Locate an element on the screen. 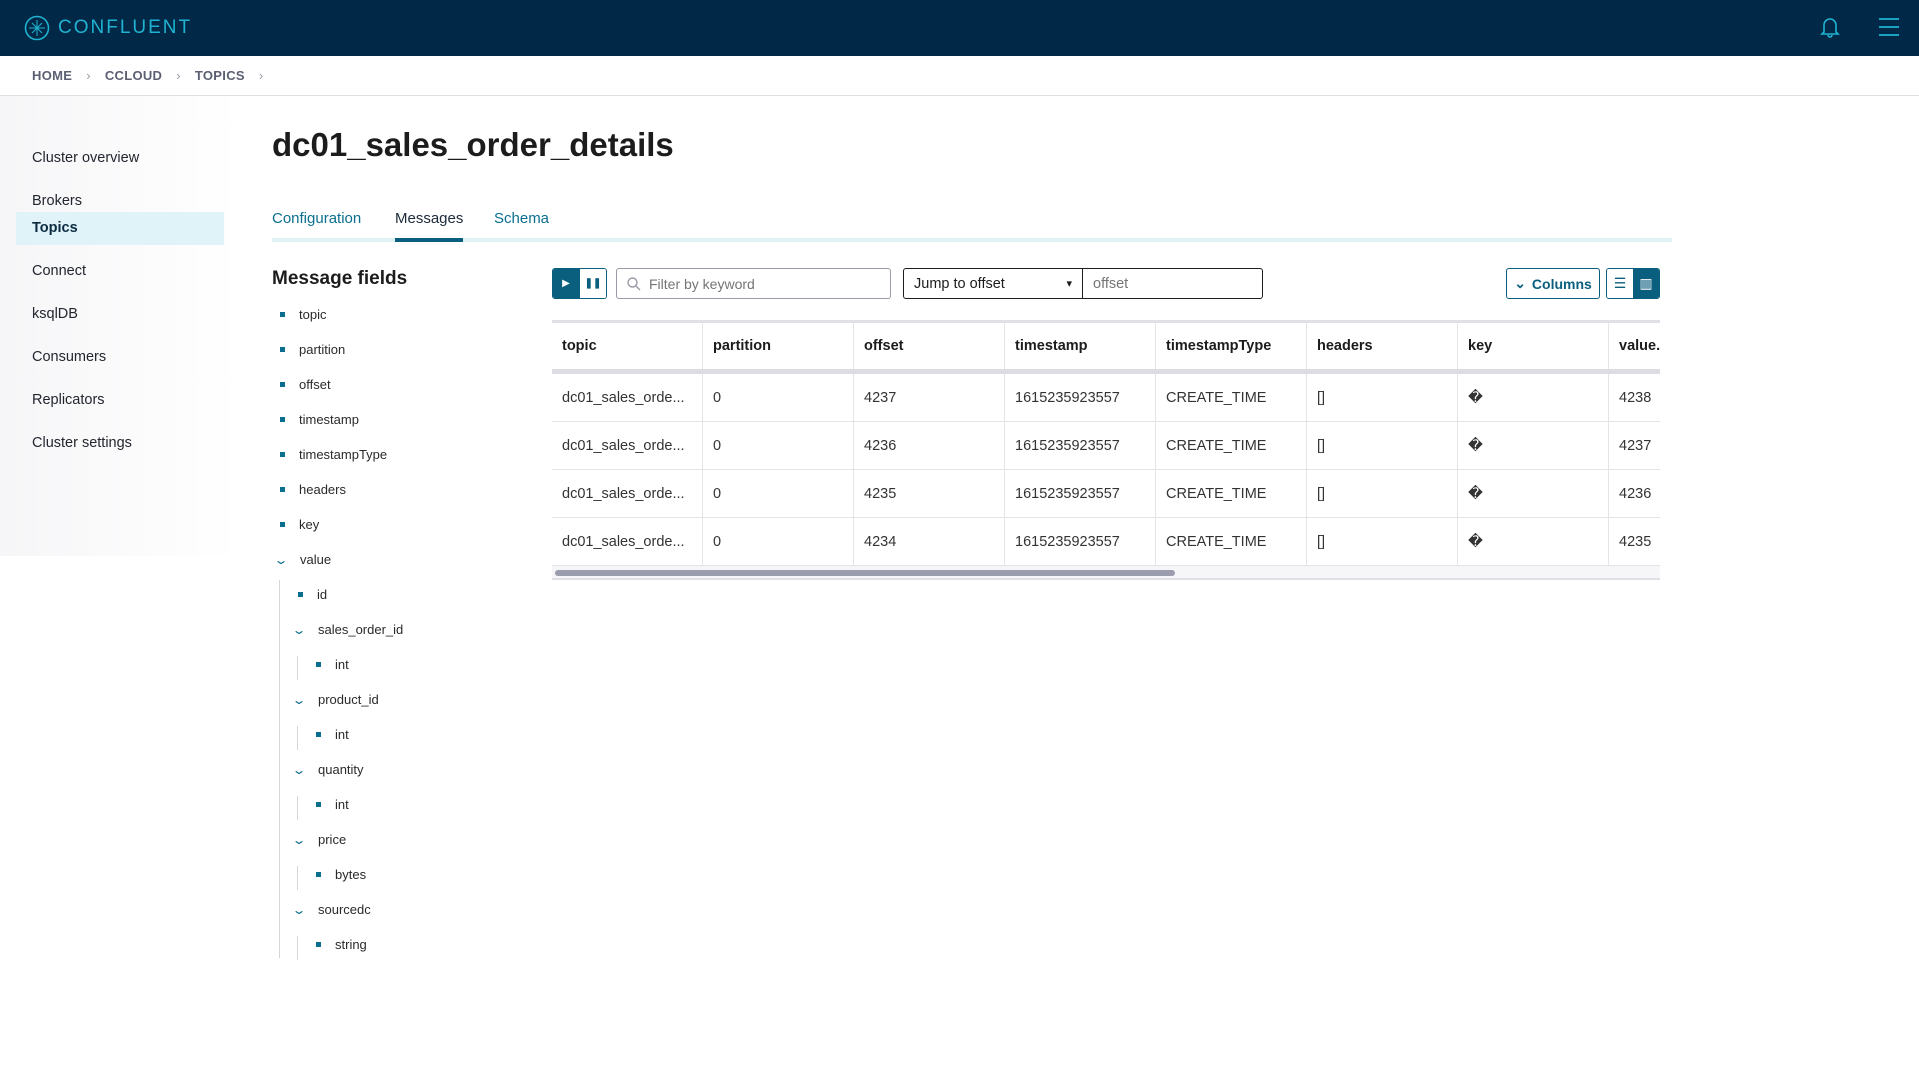  field-label: topic is located at coordinates (313, 314).